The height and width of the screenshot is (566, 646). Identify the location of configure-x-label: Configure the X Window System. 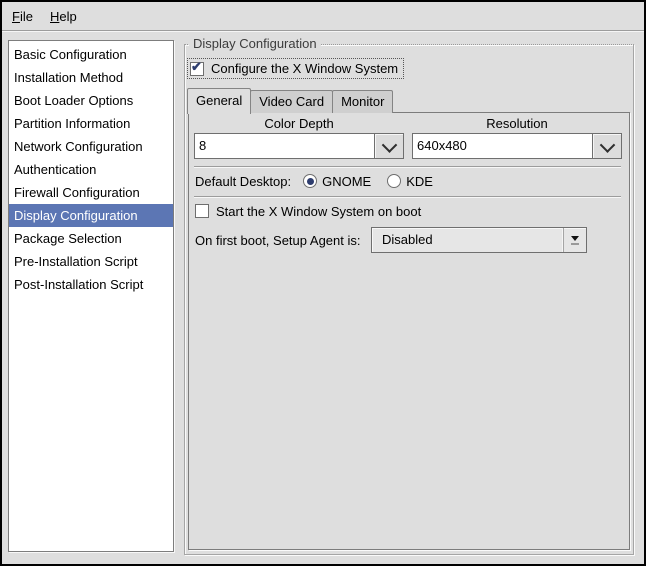
(305, 68).